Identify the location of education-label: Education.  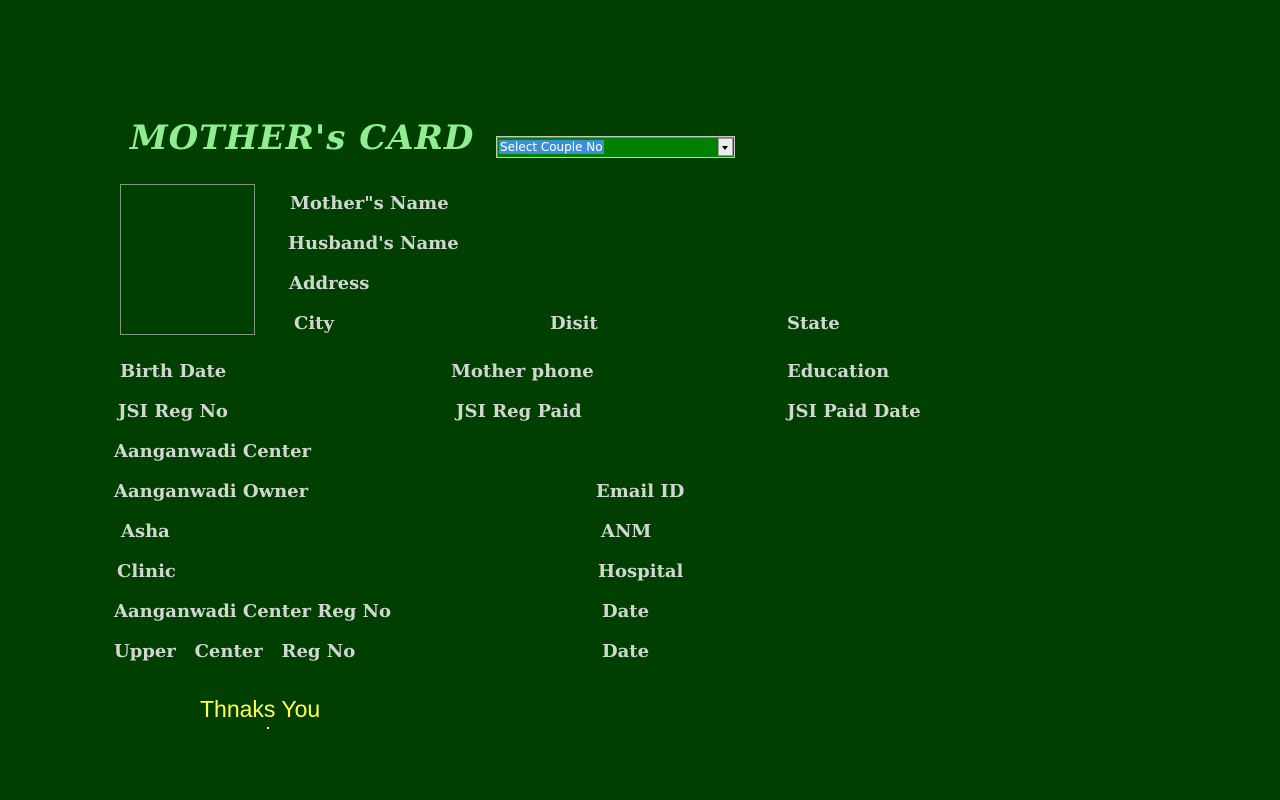
(838, 371).